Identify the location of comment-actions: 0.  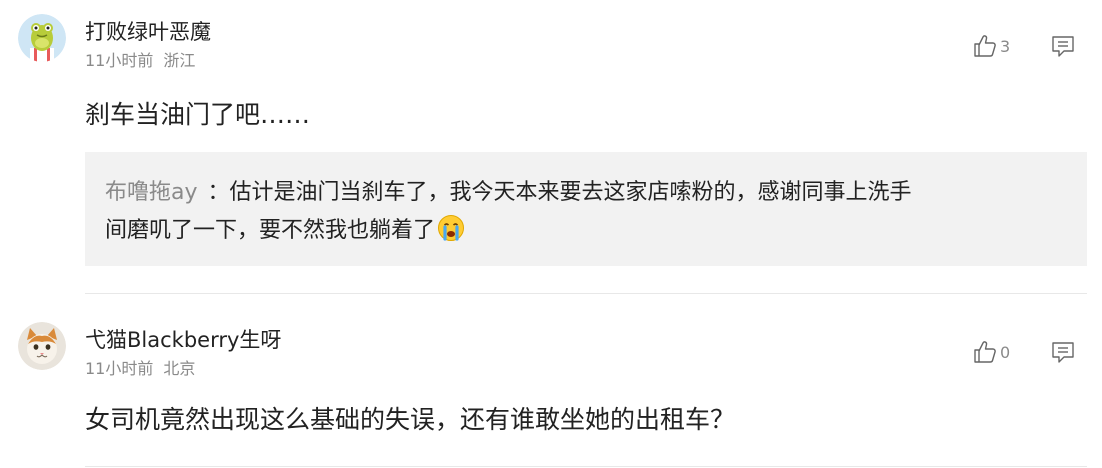
(1024, 352).